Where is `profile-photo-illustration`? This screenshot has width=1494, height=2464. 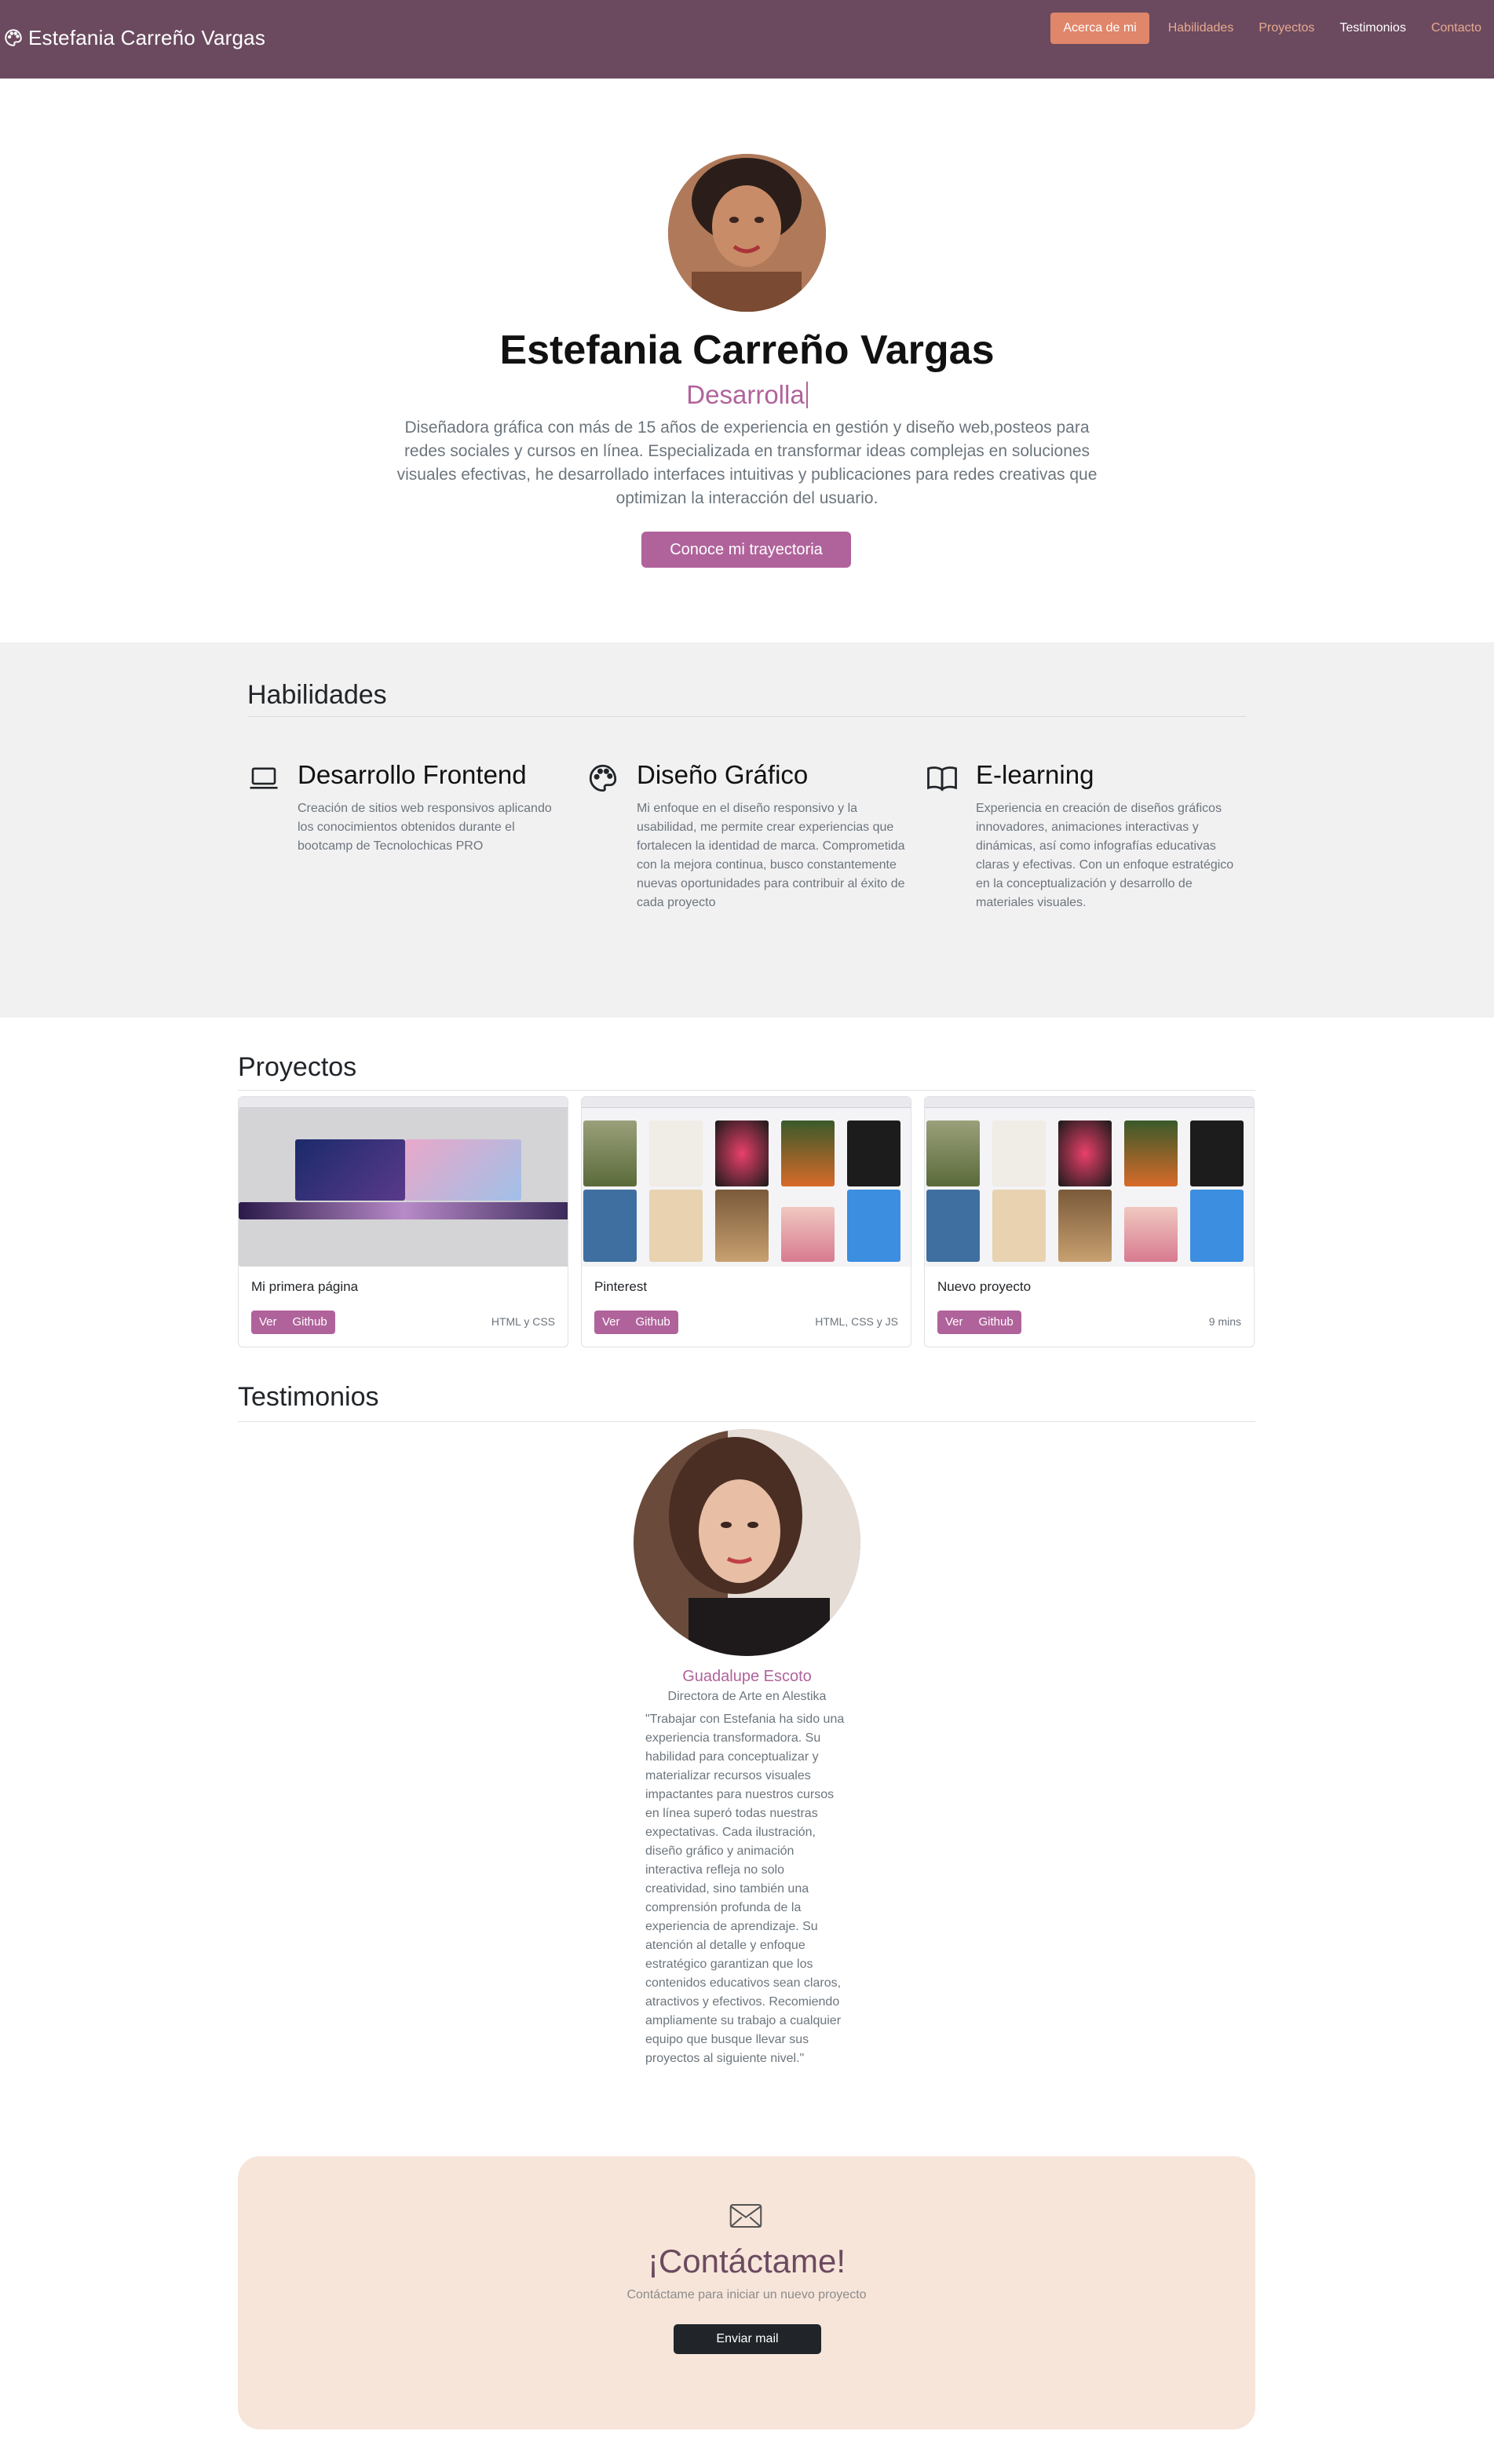
profile-photo-illustration is located at coordinates (747, 233).